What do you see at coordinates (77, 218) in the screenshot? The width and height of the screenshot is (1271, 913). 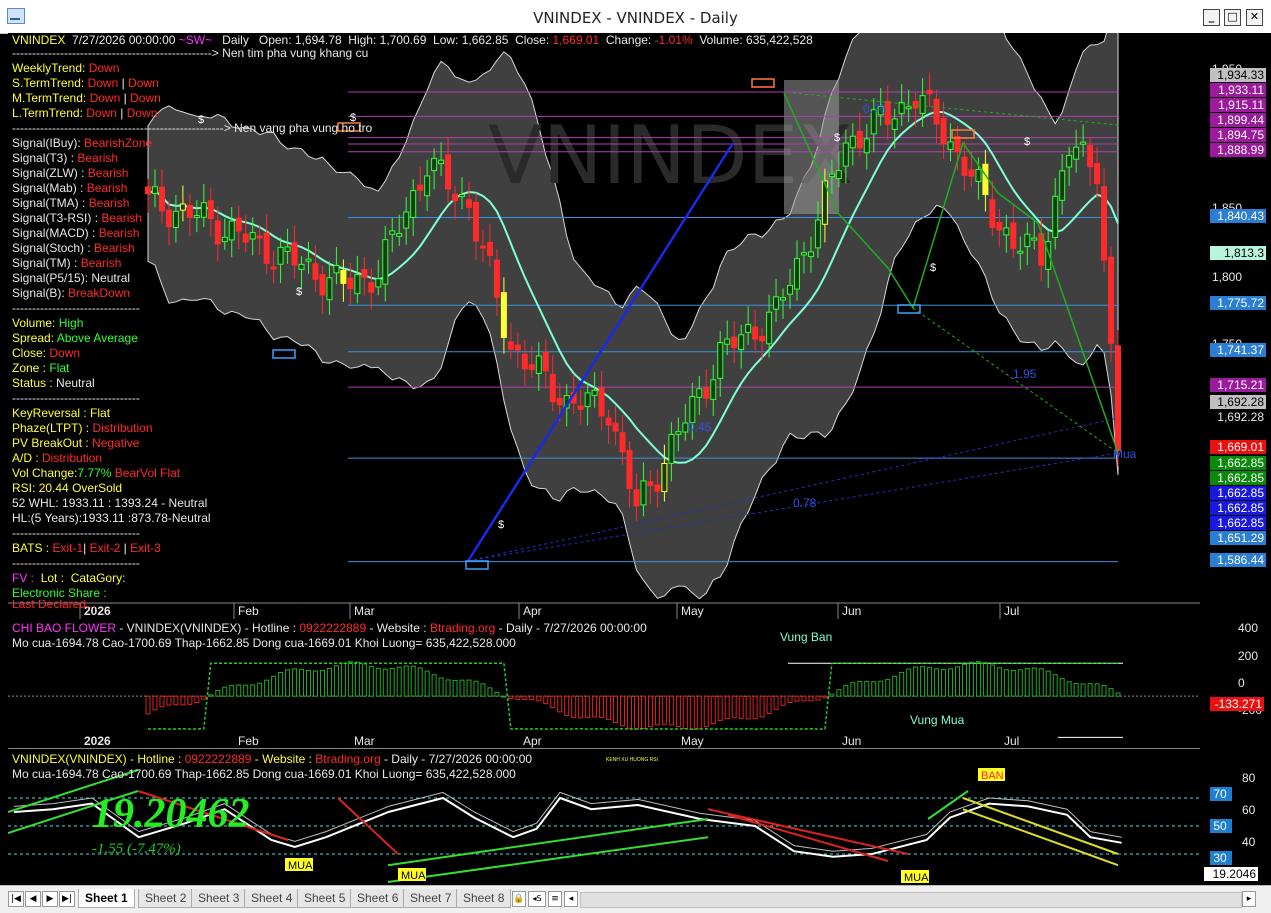 I see `signal-row: Signal(T3-RSI) : Bearish` at bounding box center [77, 218].